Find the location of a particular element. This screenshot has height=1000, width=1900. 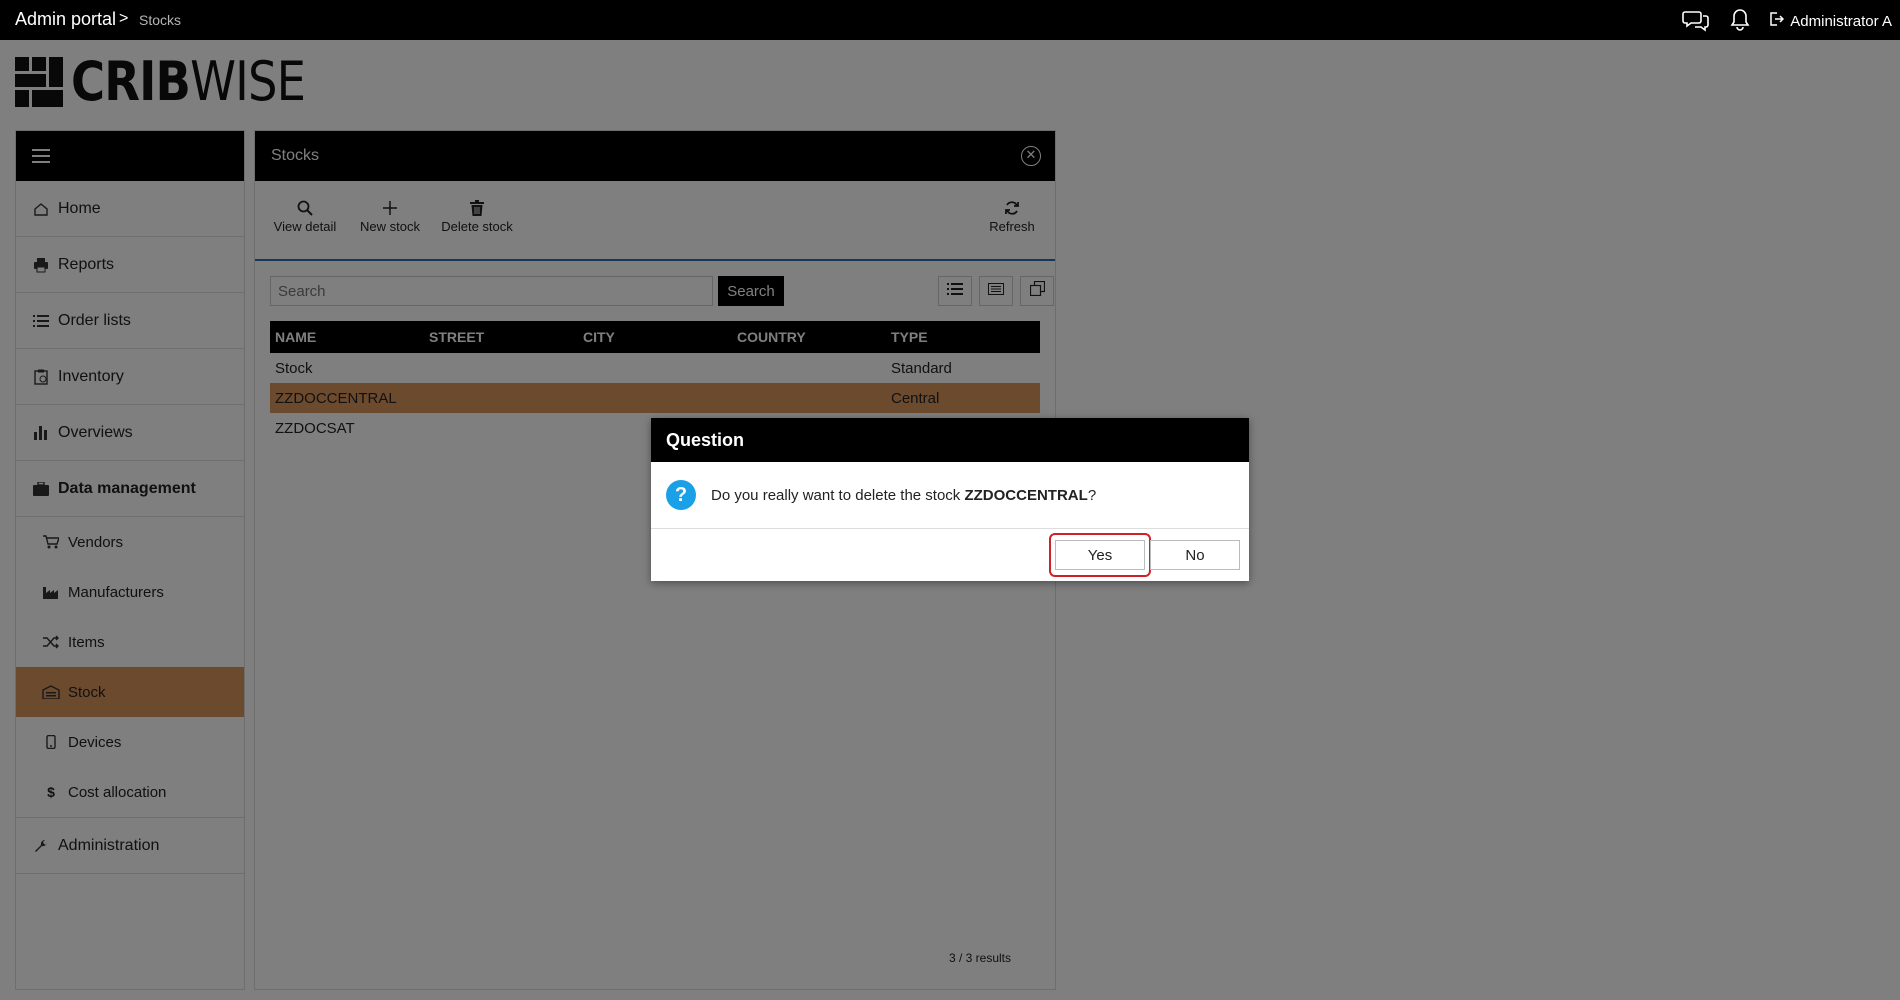

top-bar: Admin portal > Stocks Administrator A is located at coordinates (950, 20).